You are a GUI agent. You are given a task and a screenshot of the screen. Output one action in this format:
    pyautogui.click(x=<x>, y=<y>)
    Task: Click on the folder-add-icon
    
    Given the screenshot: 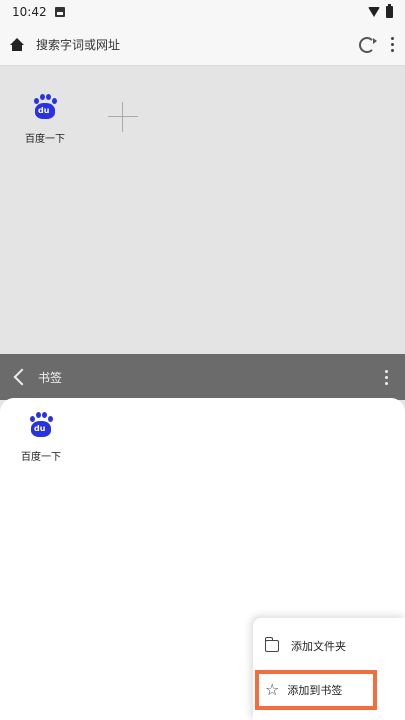 What is the action you would take?
    pyautogui.click(x=271, y=644)
    